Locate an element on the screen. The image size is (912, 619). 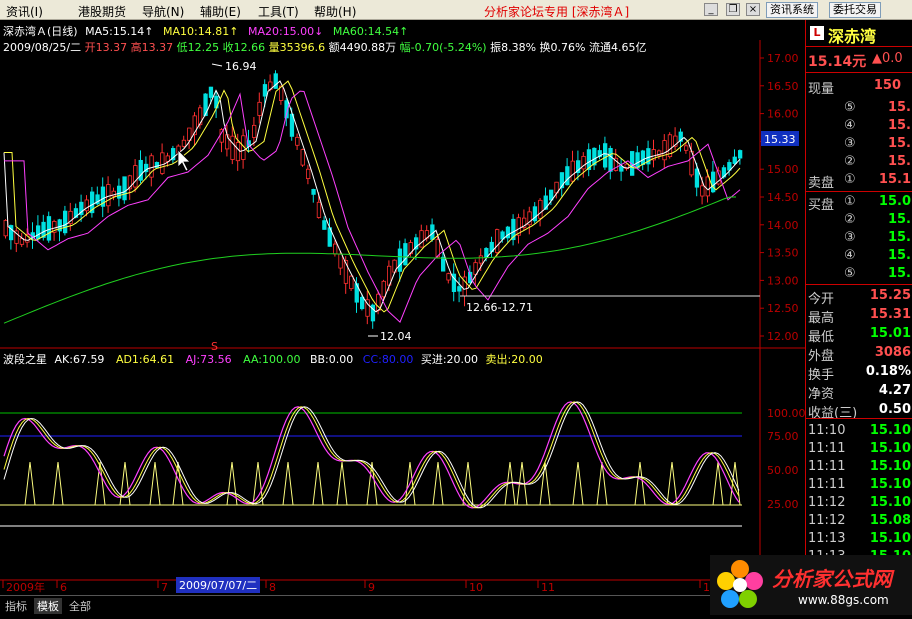
buy-level-row: 买盘 ① 15.0 is located at coordinates (859, 203).